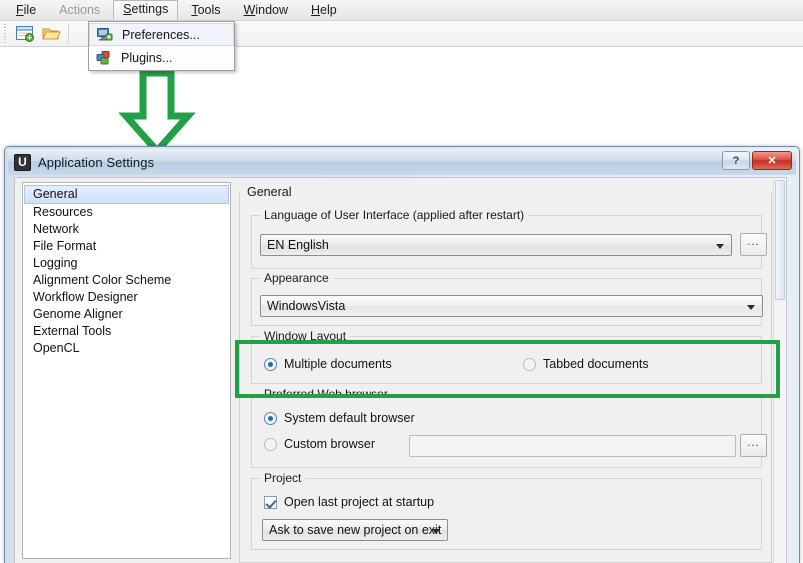 The height and width of the screenshot is (563, 803). I want to click on menu-tools: Tools, so click(205, 10).